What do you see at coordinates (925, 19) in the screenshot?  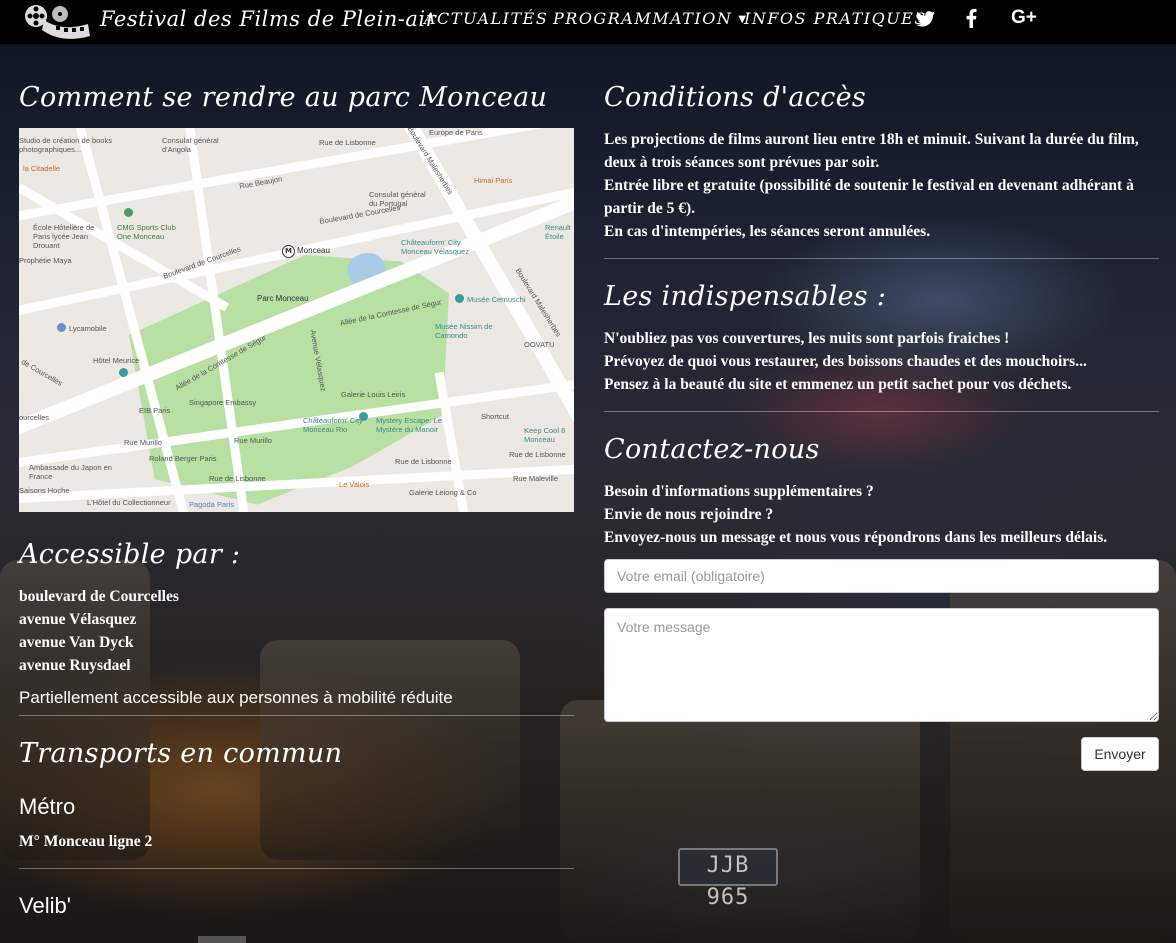 I see `twitter-icon` at bounding box center [925, 19].